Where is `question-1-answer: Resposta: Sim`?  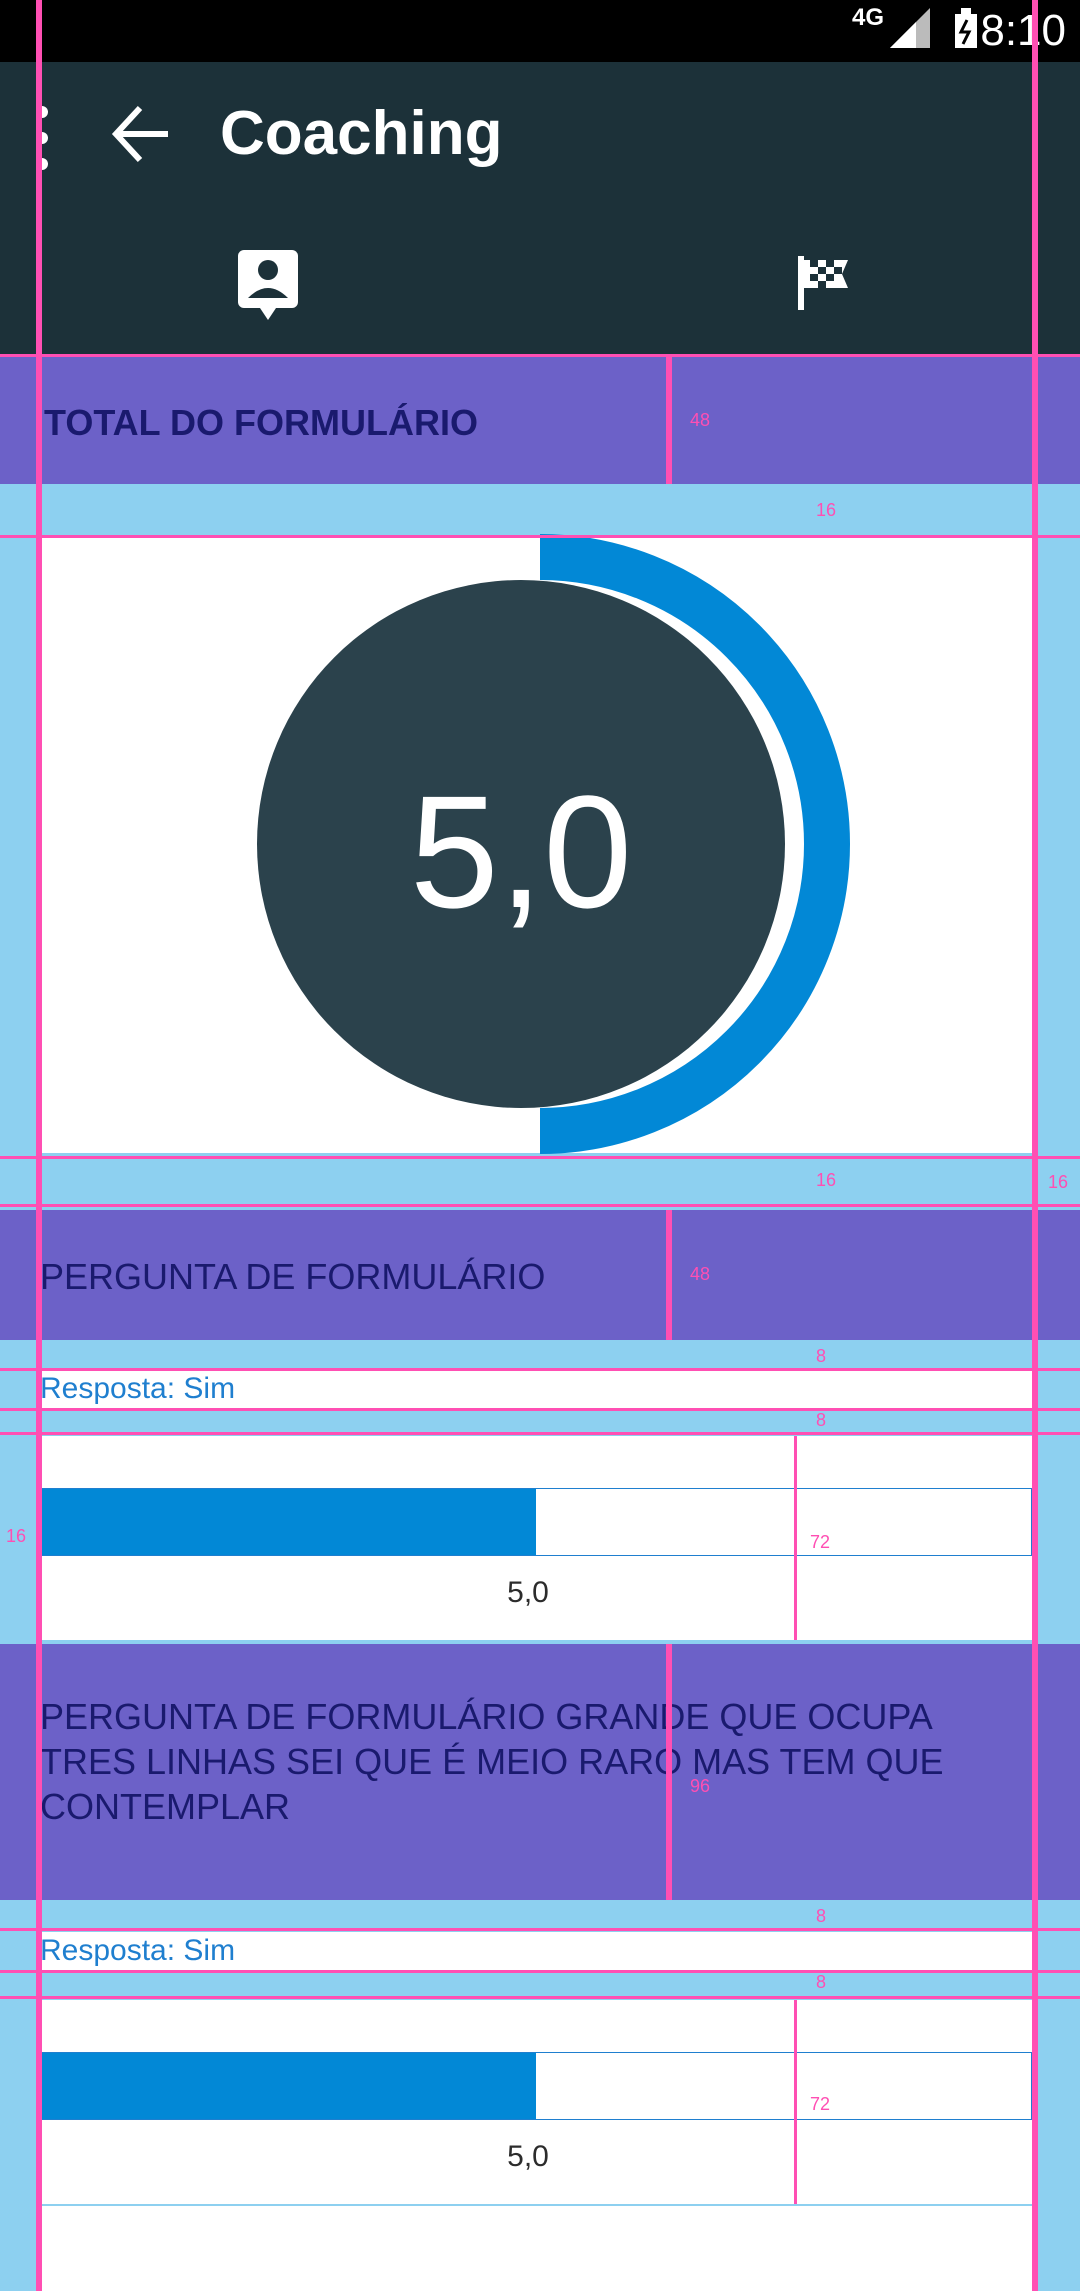 question-1-answer: Resposta: Sim is located at coordinates (138, 1388).